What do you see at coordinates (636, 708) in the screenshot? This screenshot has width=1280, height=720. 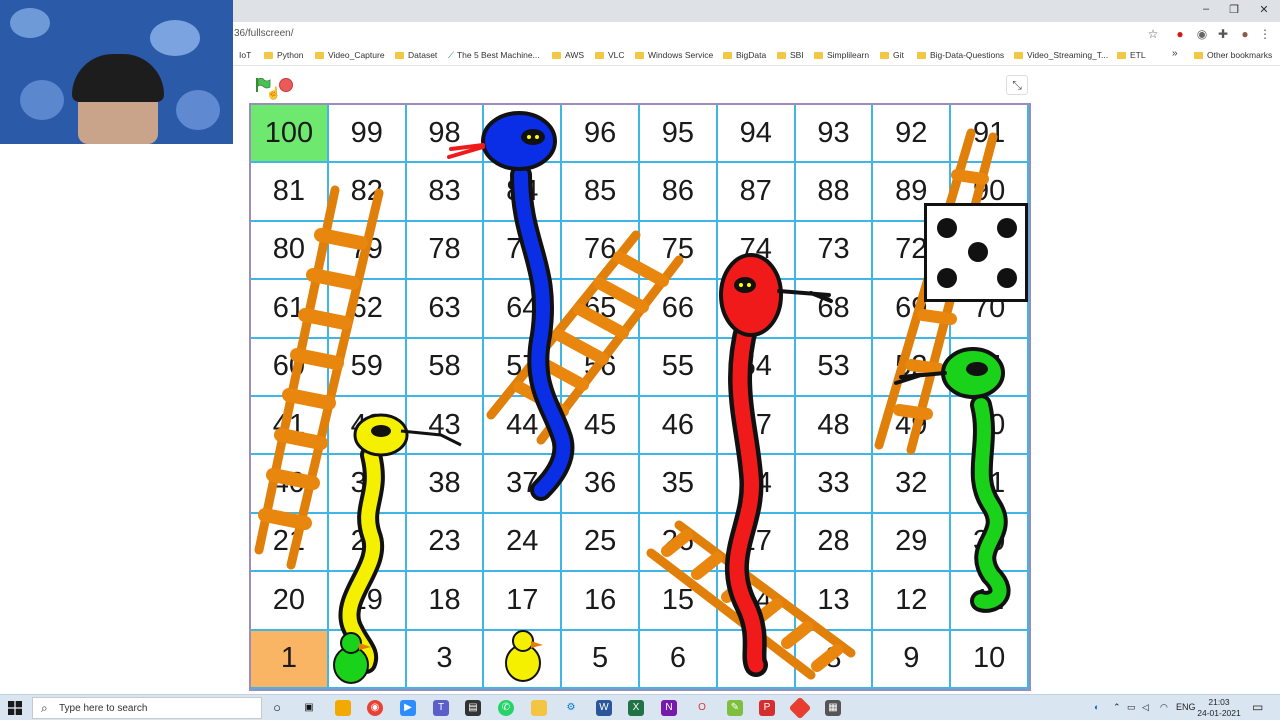 I see `excel-icon: X` at bounding box center [636, 708].